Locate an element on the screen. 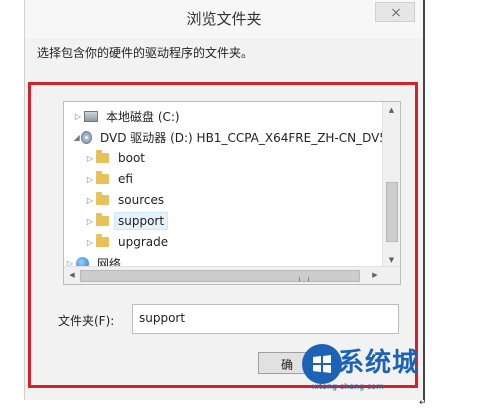 The height and width of the screenshot is (412, 478). vertical-scroll-thumb is located at coordinates (392, 212).